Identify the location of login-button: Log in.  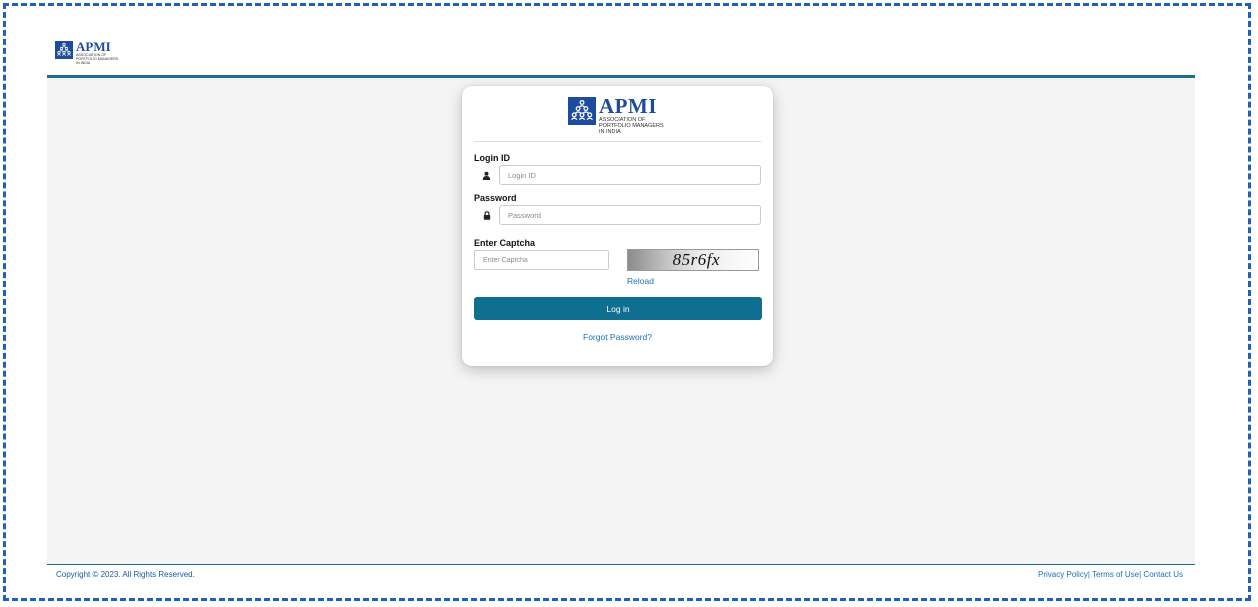
(618, 308).